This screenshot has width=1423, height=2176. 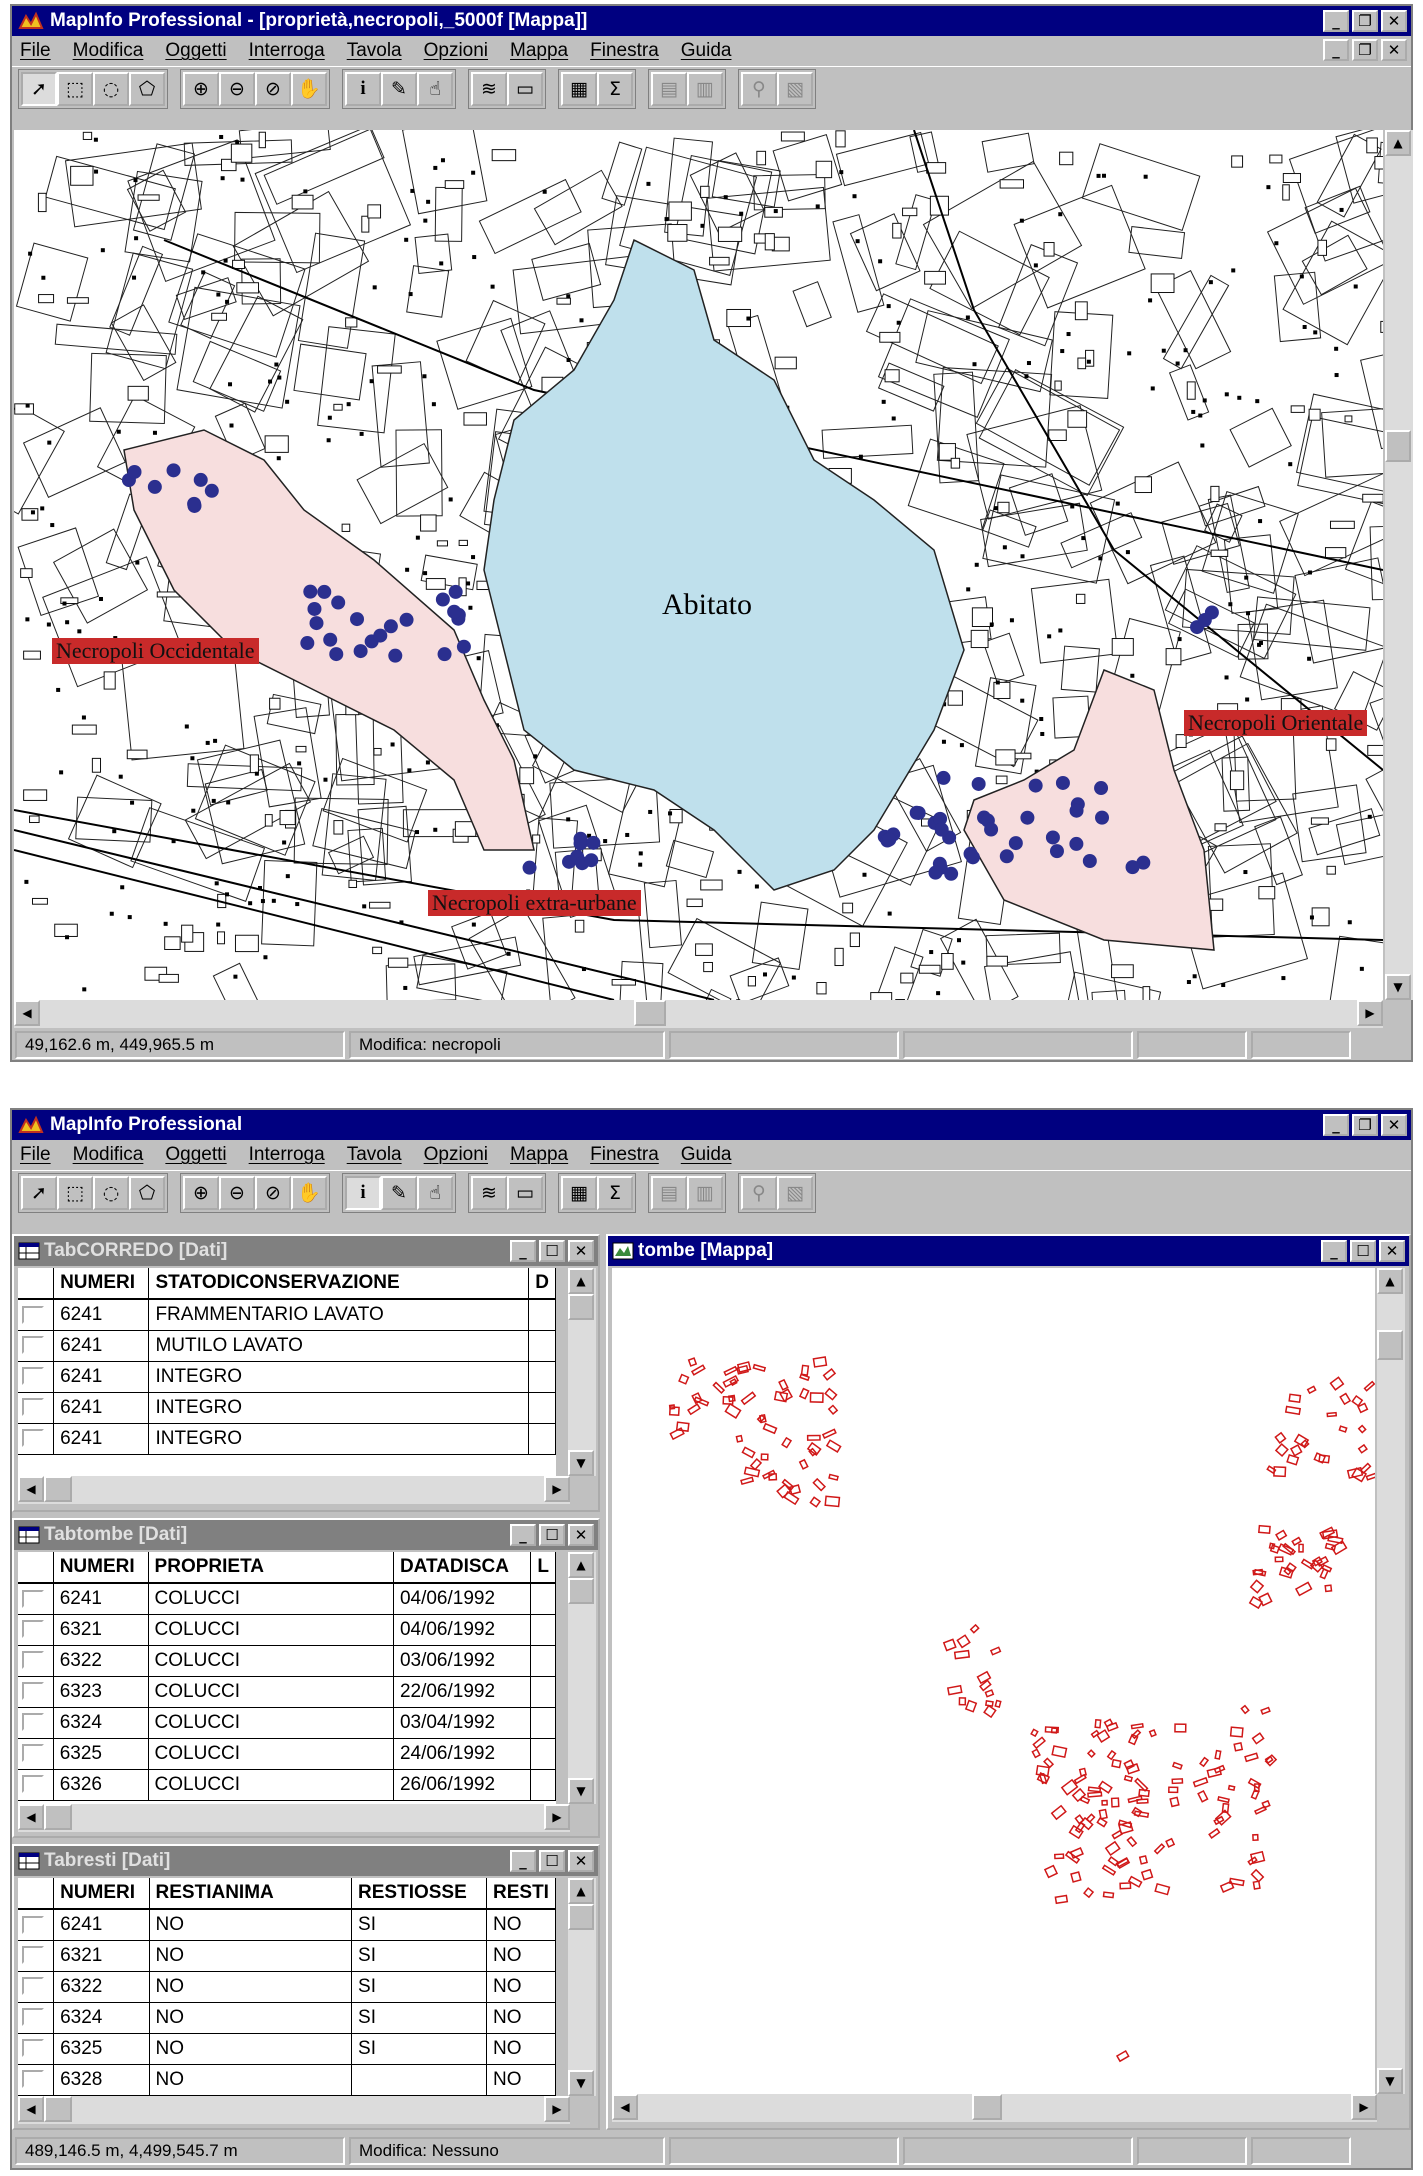 I want to click on tabresti-title-bar: Tabresti [Dati] _ ☐ ✕, so click(x=306, y=1861).